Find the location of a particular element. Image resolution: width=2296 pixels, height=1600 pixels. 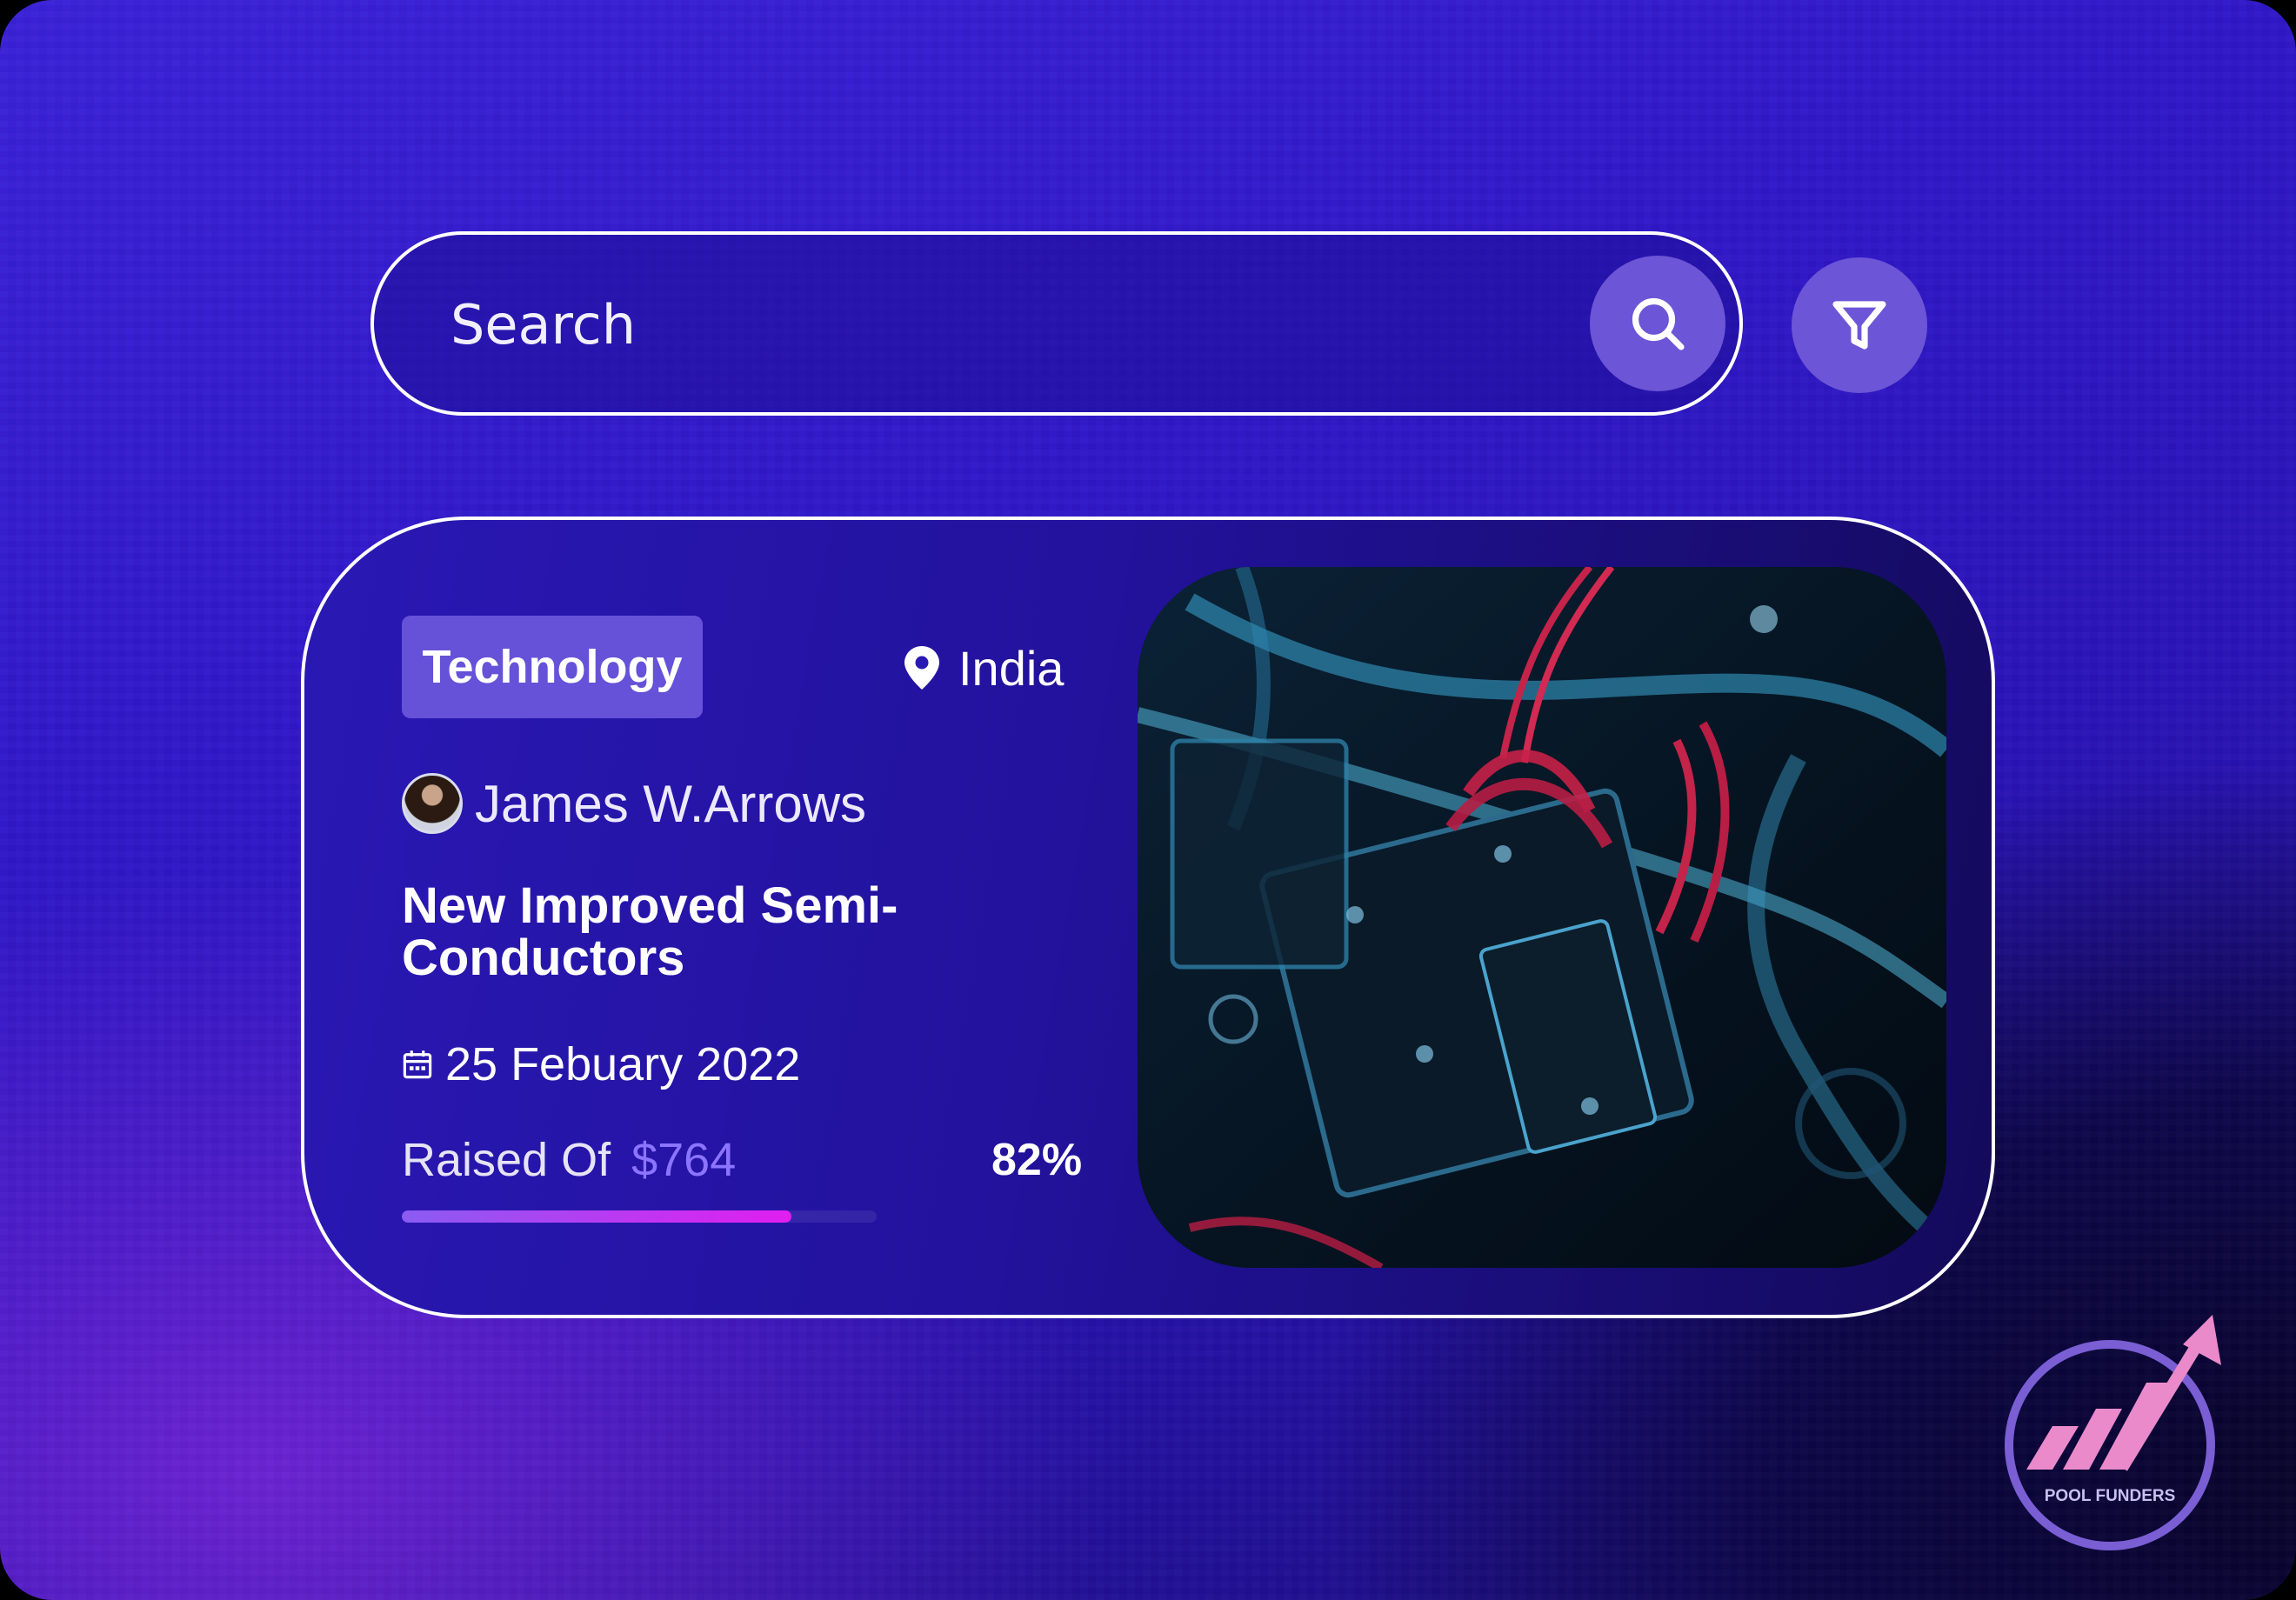

search-icon is located at coordinates (1659, 323).